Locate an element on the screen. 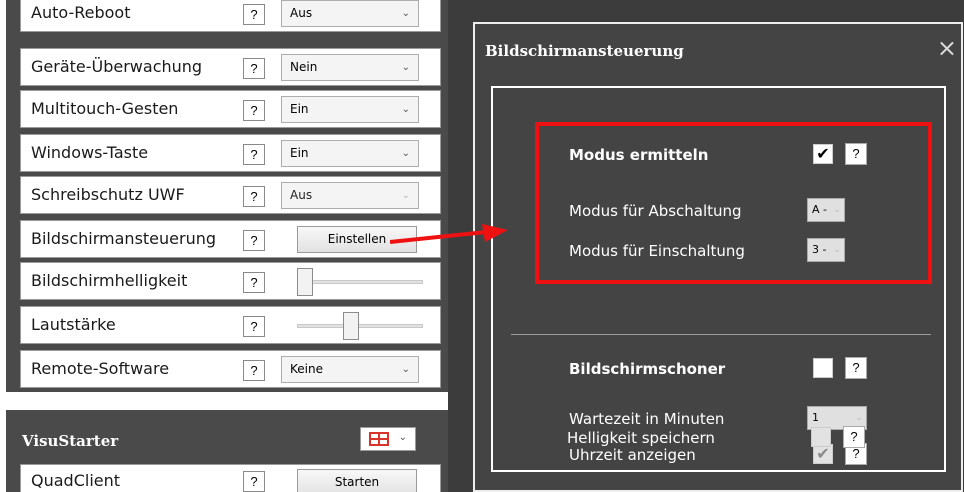  section-divider is located at coordinates (721, 334).